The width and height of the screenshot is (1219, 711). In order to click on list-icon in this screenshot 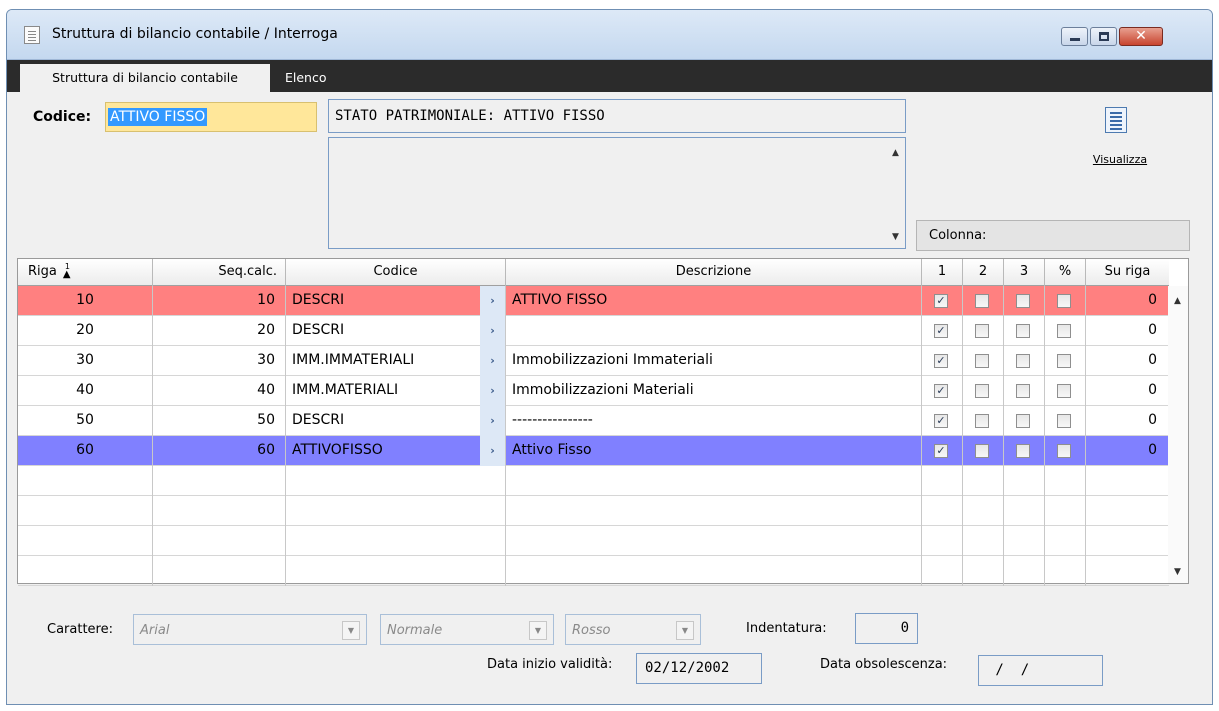, I will do `click(1116, 120)`.